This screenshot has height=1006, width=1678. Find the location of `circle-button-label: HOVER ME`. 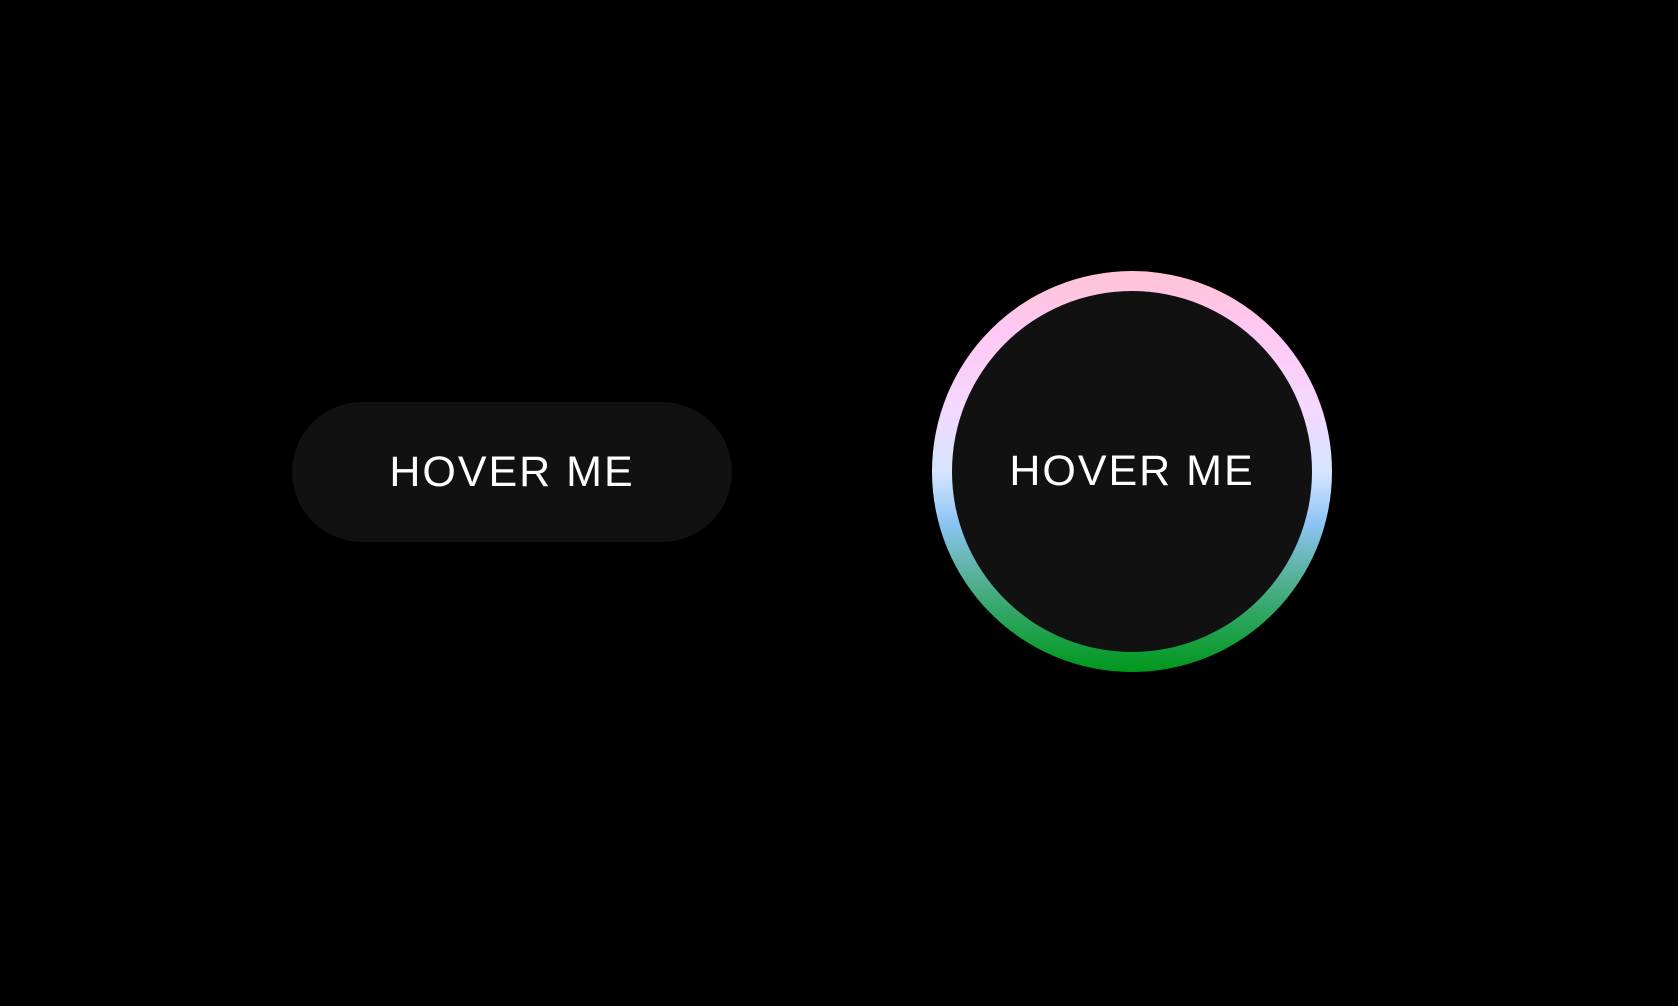

circle-button-label: HOVER ME is located at coordinates (1132, 471).